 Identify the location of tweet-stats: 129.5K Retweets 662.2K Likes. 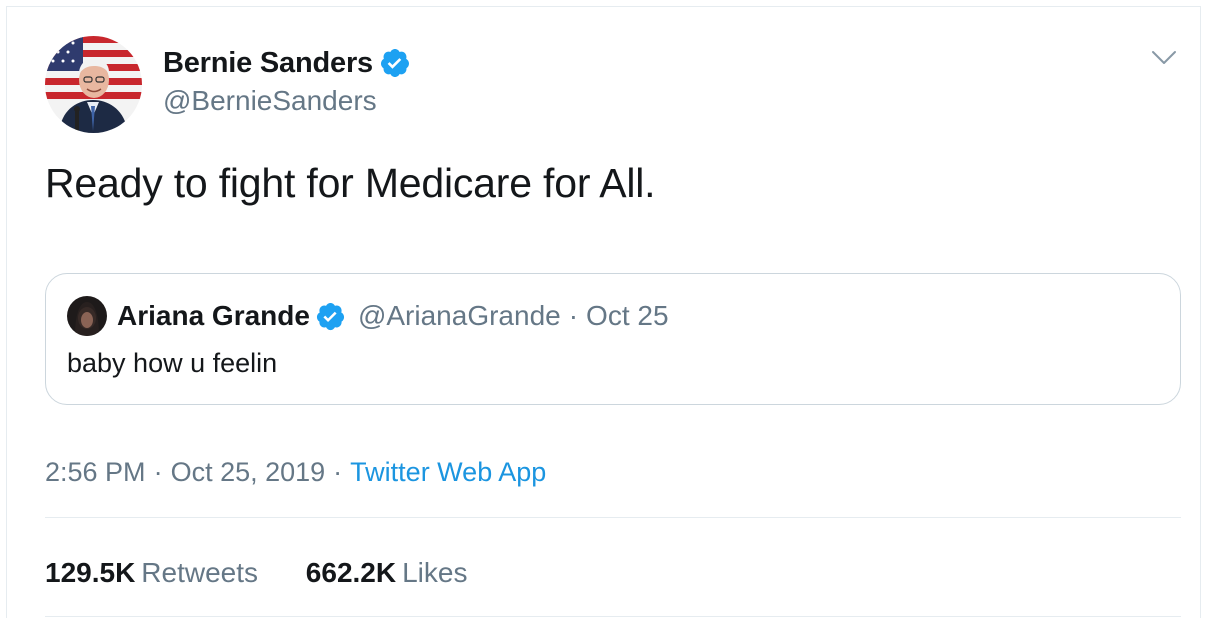
(256, 573).